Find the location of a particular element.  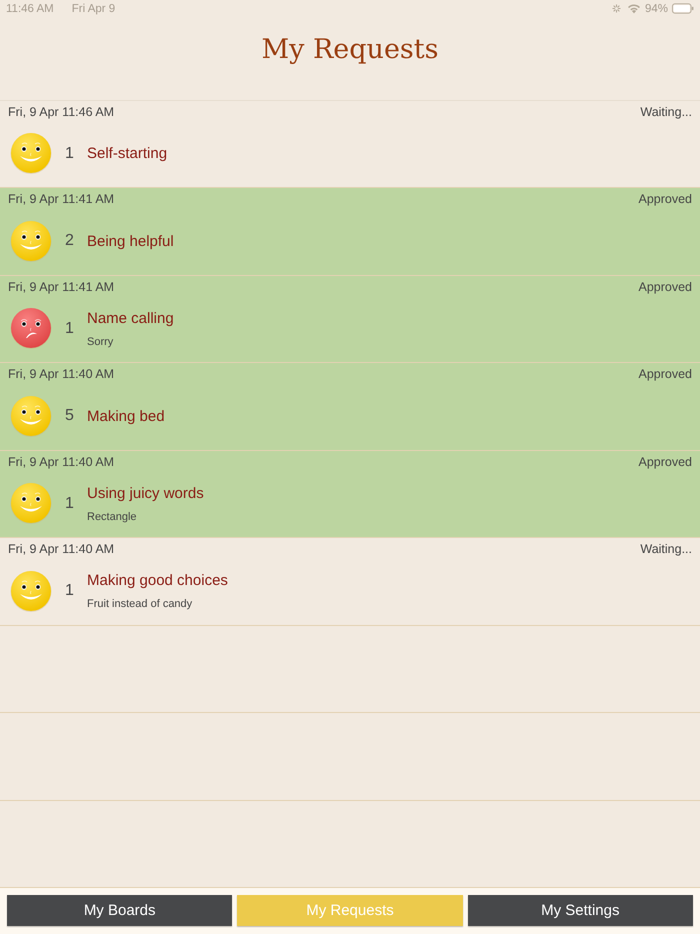

request-title: Name calling is located at coordinates (130, 318).